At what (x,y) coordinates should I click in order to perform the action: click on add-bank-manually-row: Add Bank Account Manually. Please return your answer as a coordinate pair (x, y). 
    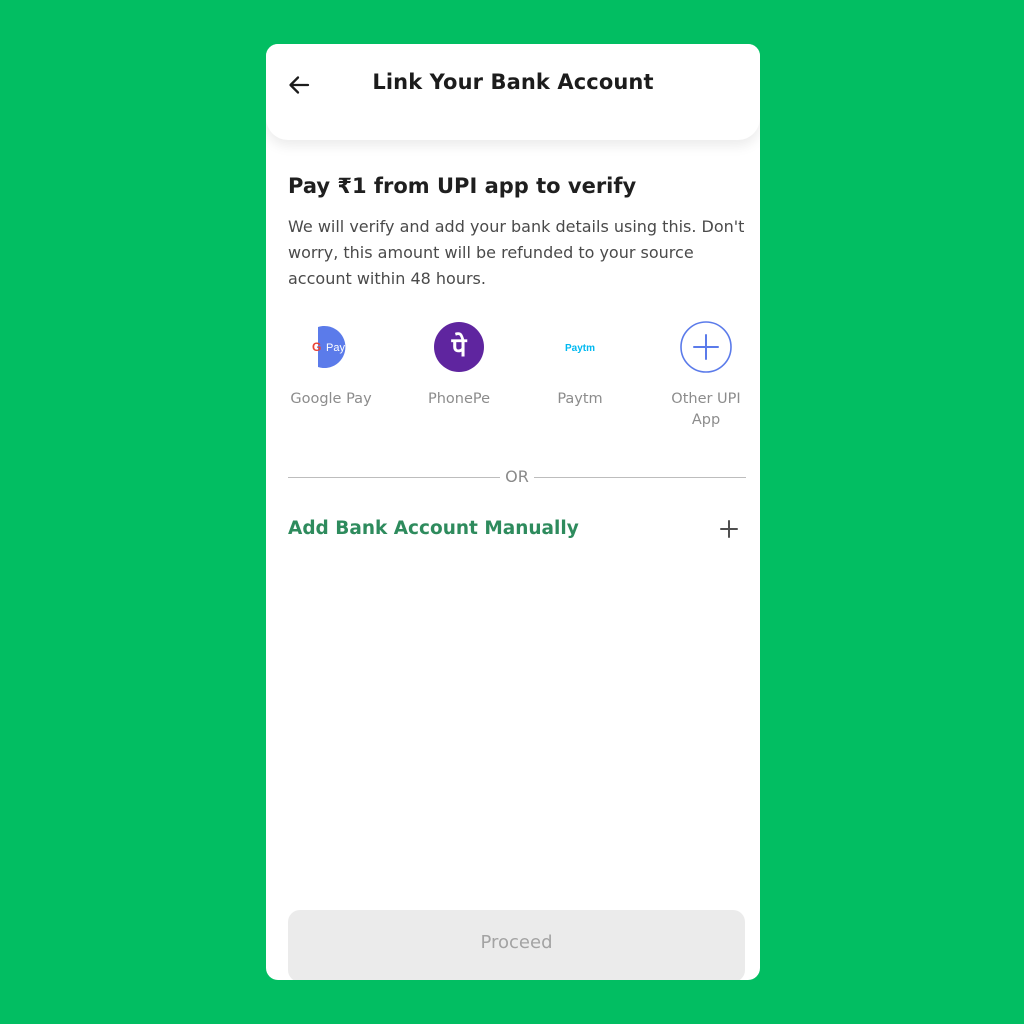
    Looking at the image, I should click on (514, 530).